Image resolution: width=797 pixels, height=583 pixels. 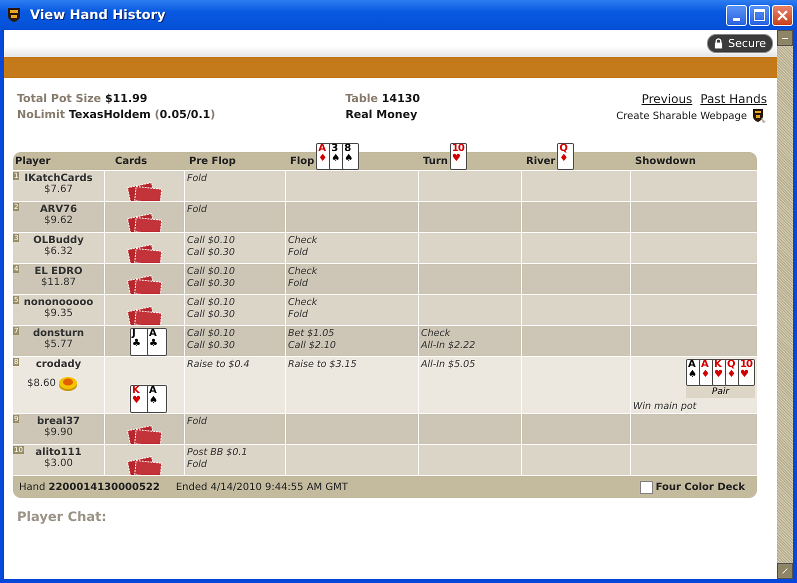 I want to click on money-type: Real Money, so click(x=381, y=114).